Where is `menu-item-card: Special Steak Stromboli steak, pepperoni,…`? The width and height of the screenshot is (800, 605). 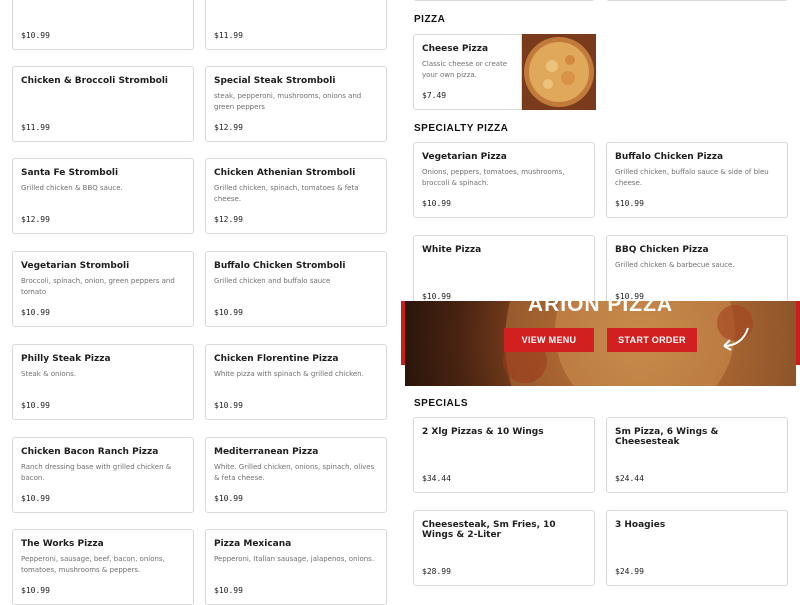 menu-item-card: Special Steak Stromboli steak, pepperoni,… is located at coordinates (296, 104).